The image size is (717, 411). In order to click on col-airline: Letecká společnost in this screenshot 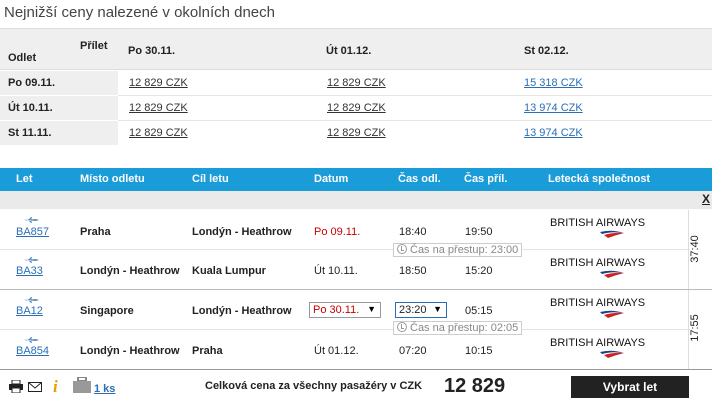, I will do `click(599, 179)`.